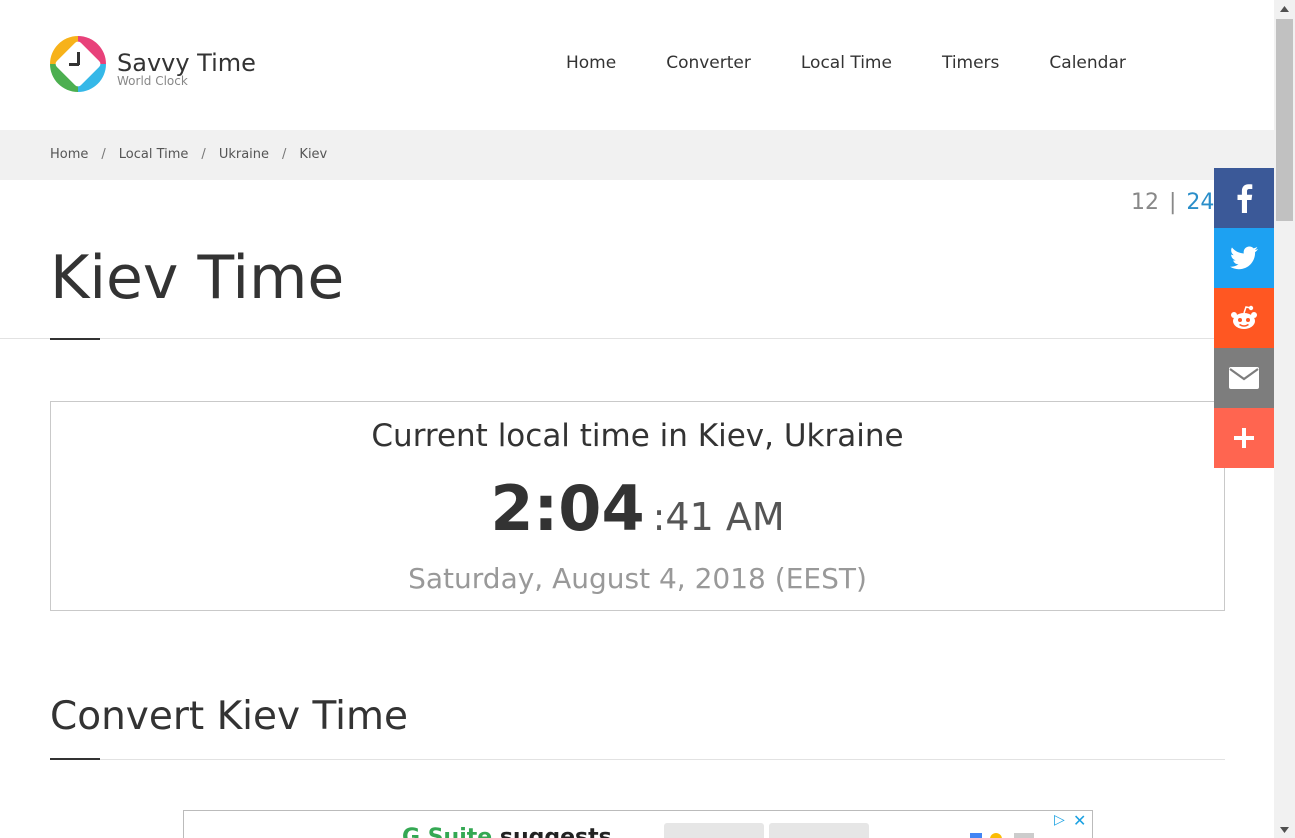  What do you see at coordinates (1200, 202) in the screenshot?
I see `format-24-option: 24` at bounding box center [1200, 202].